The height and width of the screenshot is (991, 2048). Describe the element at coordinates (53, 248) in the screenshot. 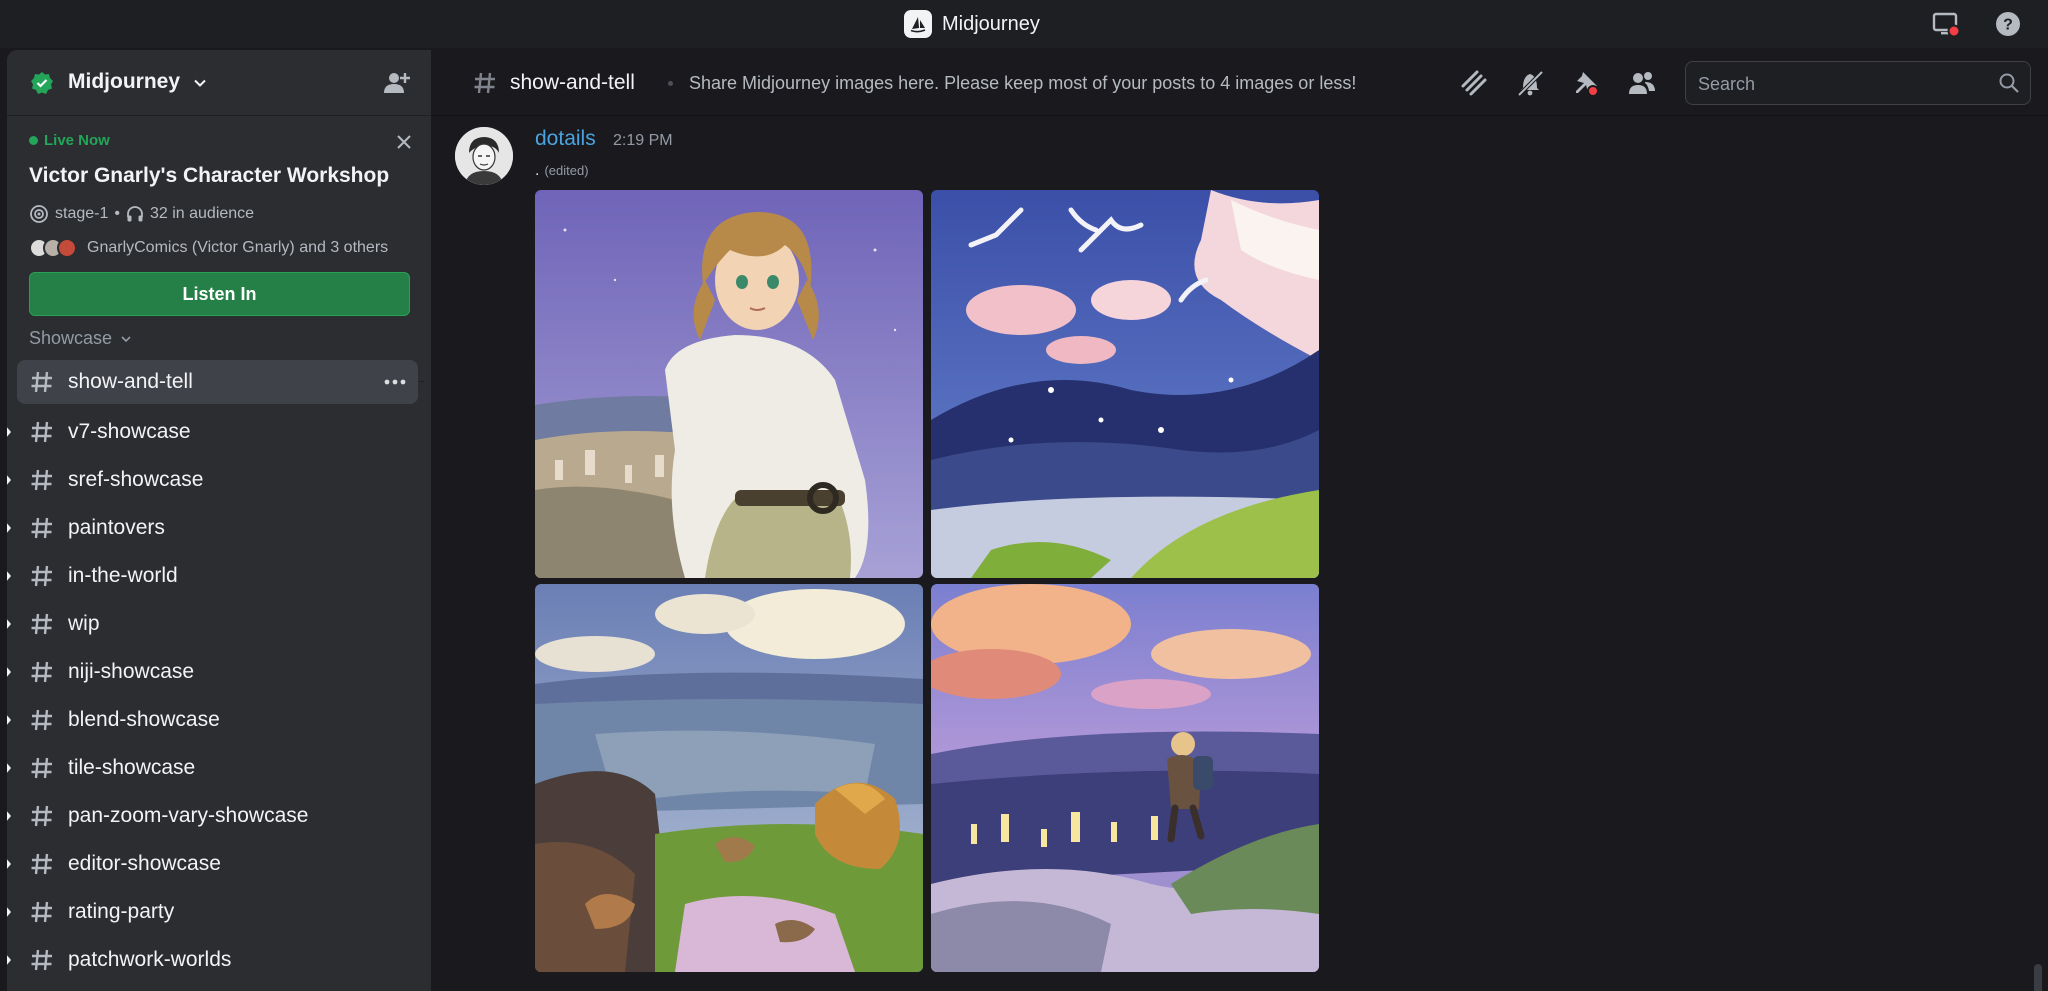

I see `speaker-avatars` at that location.